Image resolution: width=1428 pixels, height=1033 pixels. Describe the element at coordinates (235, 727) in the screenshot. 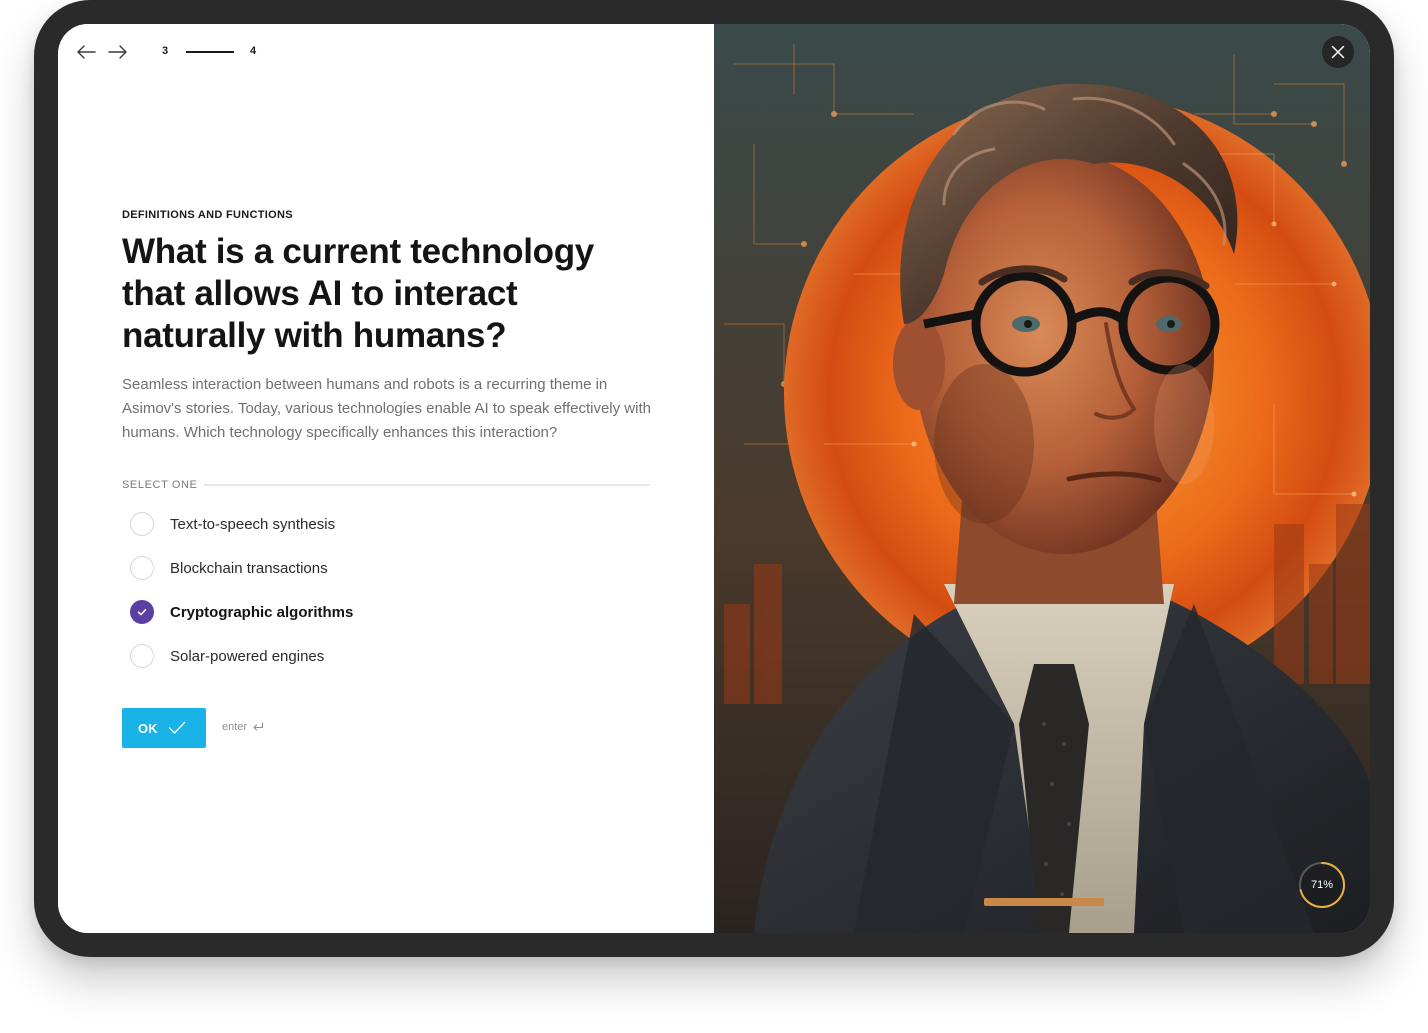

I see `enter-hint-label: enter` at that location.